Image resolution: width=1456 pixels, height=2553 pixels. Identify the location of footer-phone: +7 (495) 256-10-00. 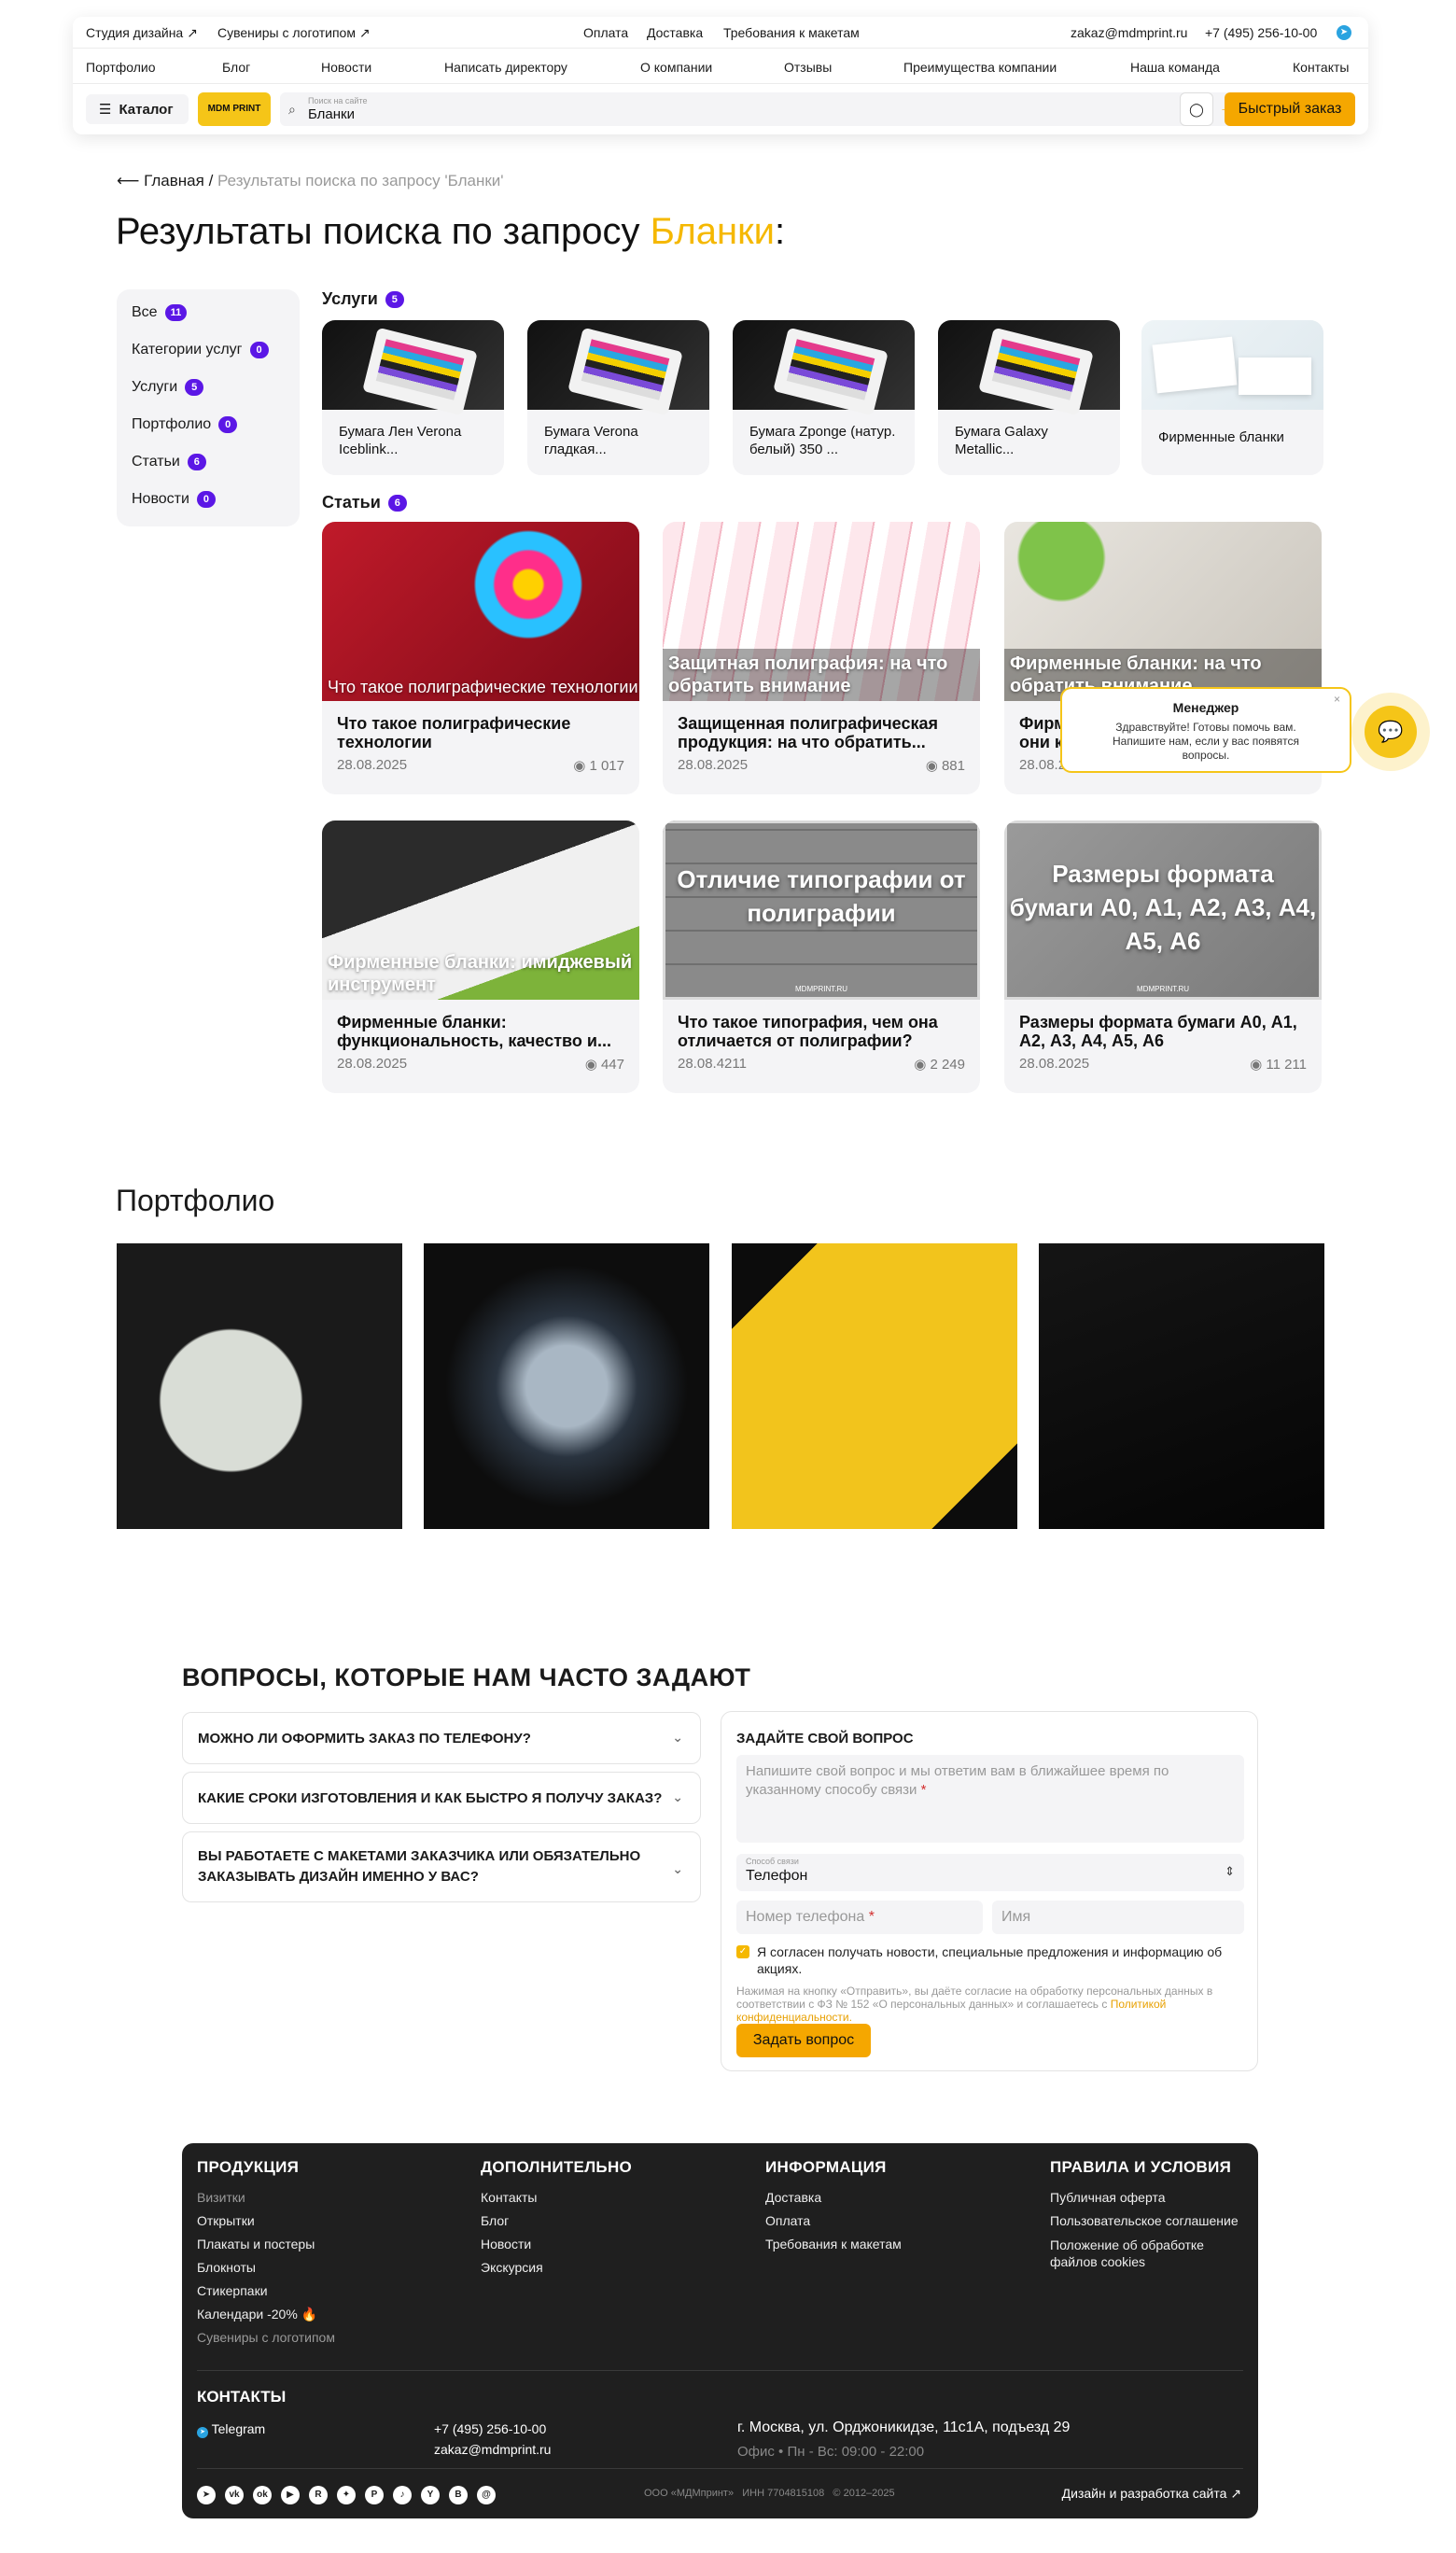
(490, 2428).